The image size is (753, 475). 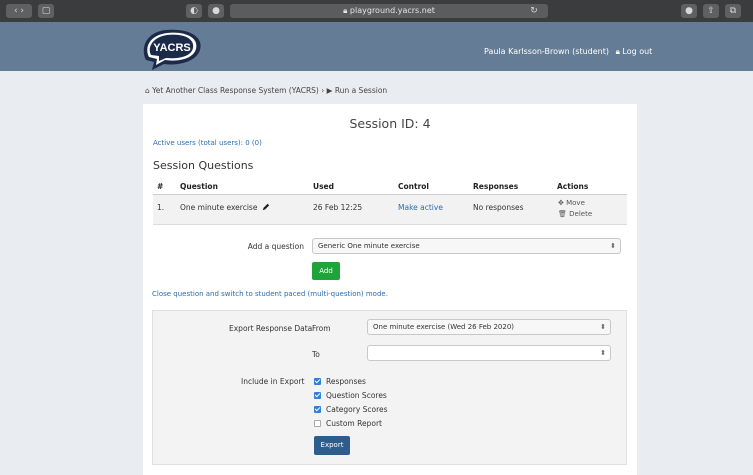 I want to click on option-label: Responses, so click(x=346, y=381).